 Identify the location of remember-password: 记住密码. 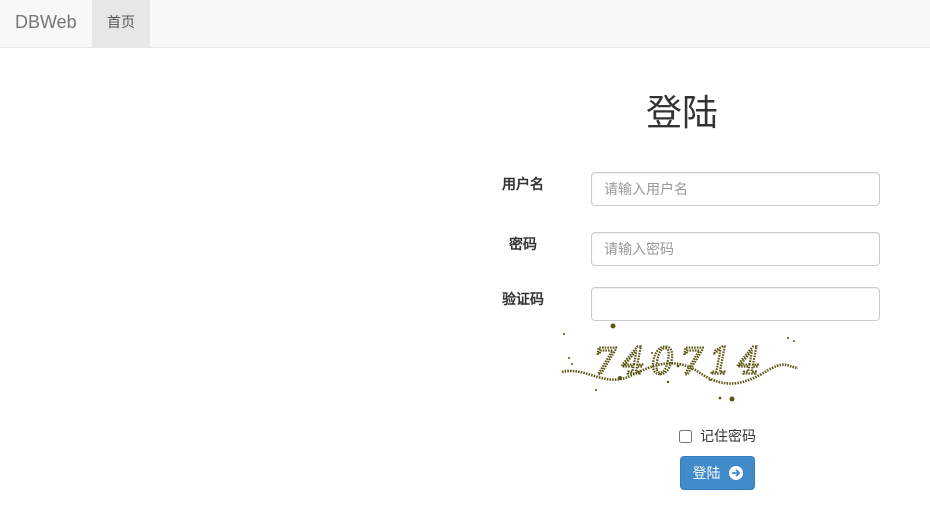
(717, 436).